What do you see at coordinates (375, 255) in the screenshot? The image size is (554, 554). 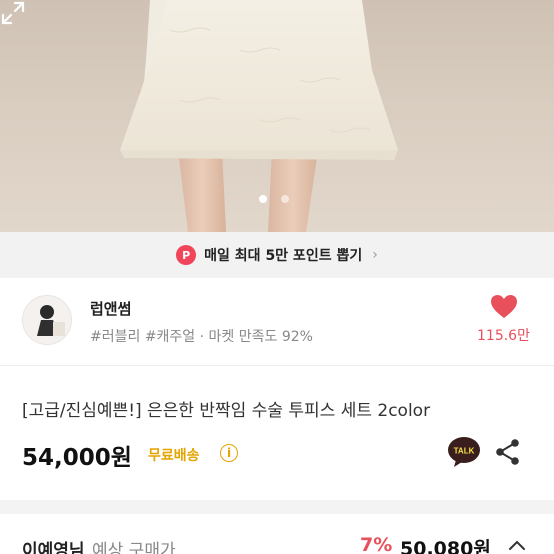 I see `chevron-right-icon: ›` at bounding box center [375, 255].